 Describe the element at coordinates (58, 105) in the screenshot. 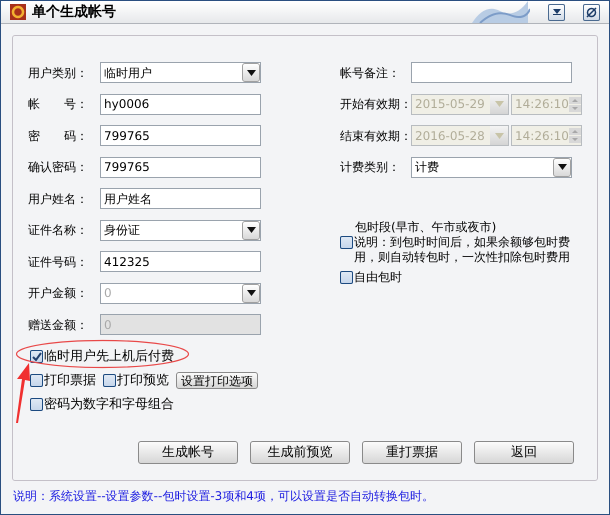

I see `field-label: 帐 号：` at that location.